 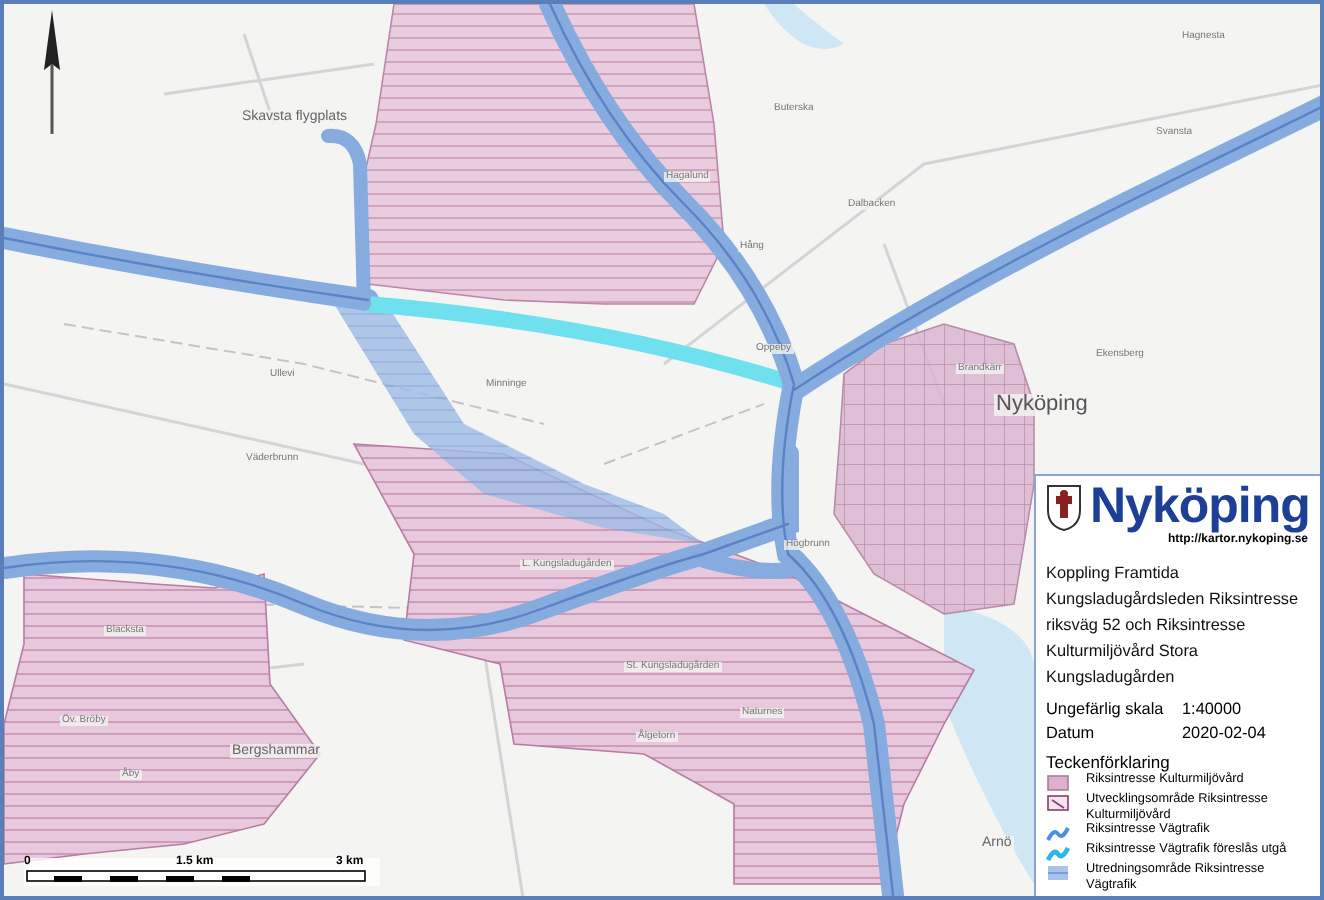 What do you see at coordinates (1058, 873) in the screenshot?
I see `striped-swatch-icon` at bounding box center [1058, 873].